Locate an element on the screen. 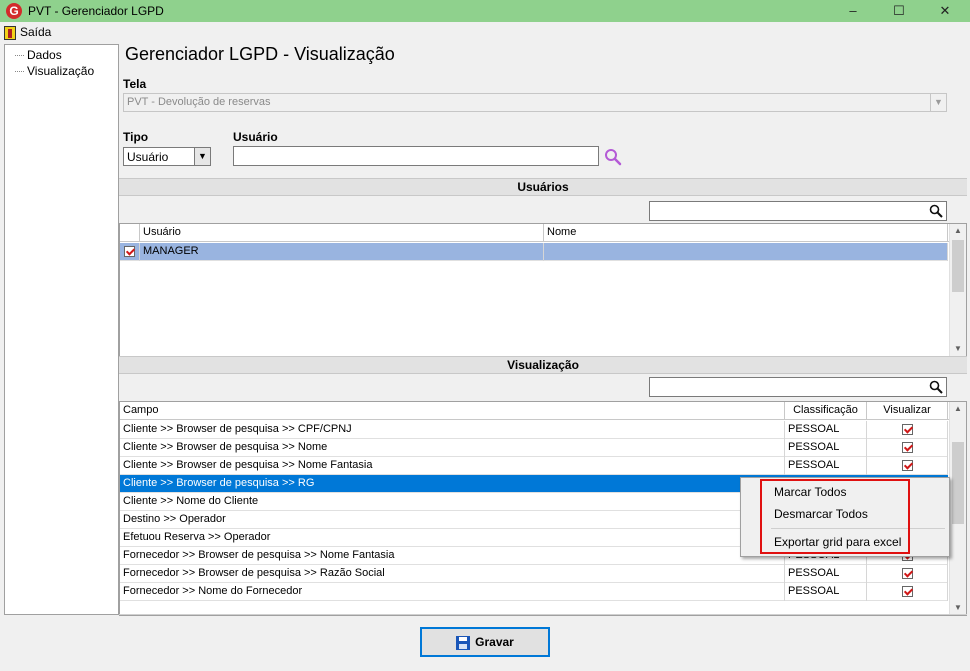 The width and height of the screenshot is (970, 671). tipo-label: Tipo is located at coordinates (136, 137).